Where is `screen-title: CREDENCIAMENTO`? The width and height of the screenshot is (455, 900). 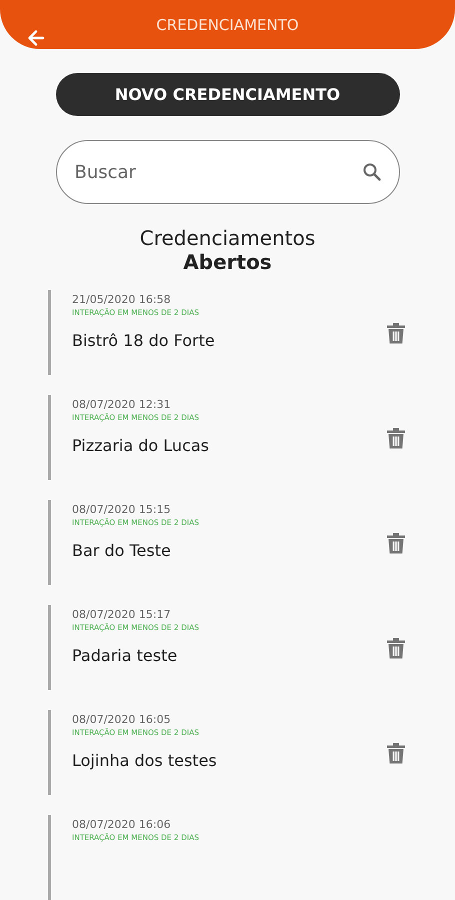
screen-title: CREDENCIAMENTO is located at coordinates (227, 25).